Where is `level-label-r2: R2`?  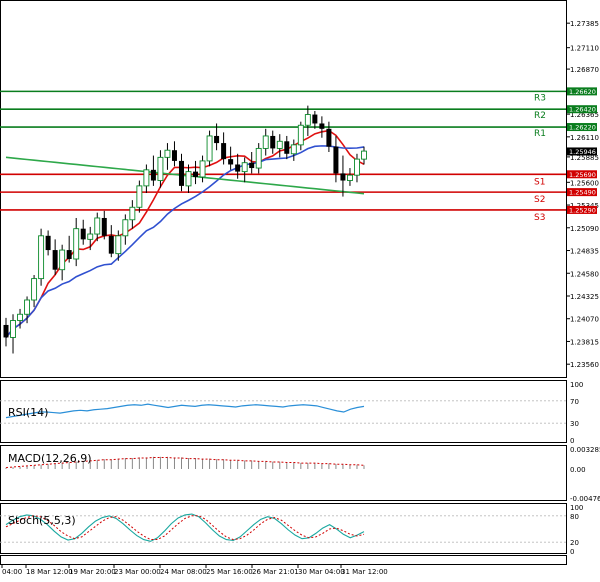 level-label-r2: R2 is located at coordinates (540, 116).